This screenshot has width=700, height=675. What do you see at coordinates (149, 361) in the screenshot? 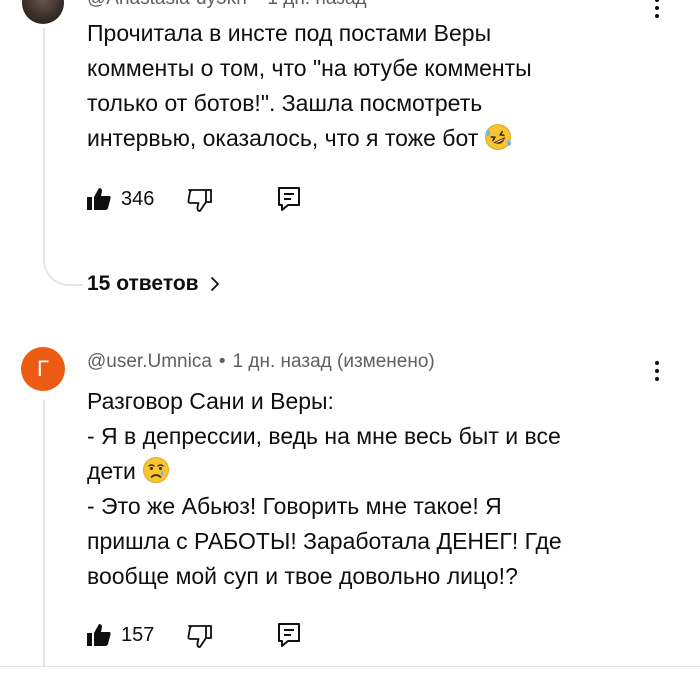
I see `comment-author: @user.Umnica` at bounding box center [149, 361].